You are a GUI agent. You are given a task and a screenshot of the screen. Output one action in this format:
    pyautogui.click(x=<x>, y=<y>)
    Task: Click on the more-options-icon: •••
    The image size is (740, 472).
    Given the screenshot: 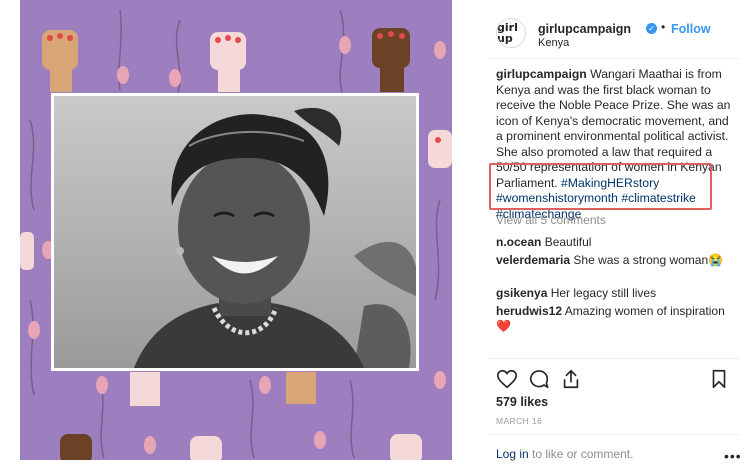 What is the action you would take?
    pyautogui.click(x=732, y=456)
    